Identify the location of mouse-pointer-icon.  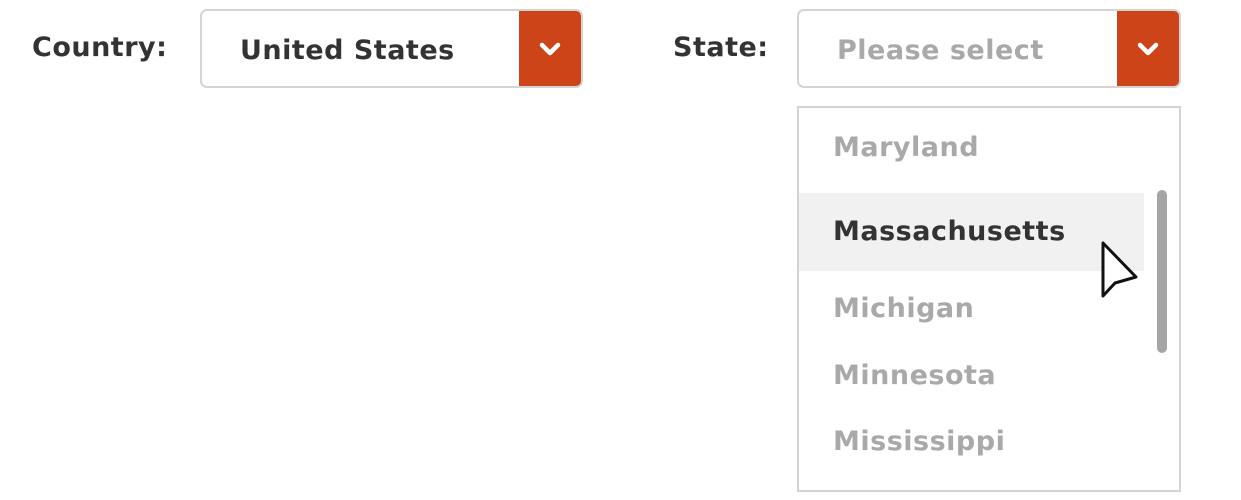
(1119, 269).